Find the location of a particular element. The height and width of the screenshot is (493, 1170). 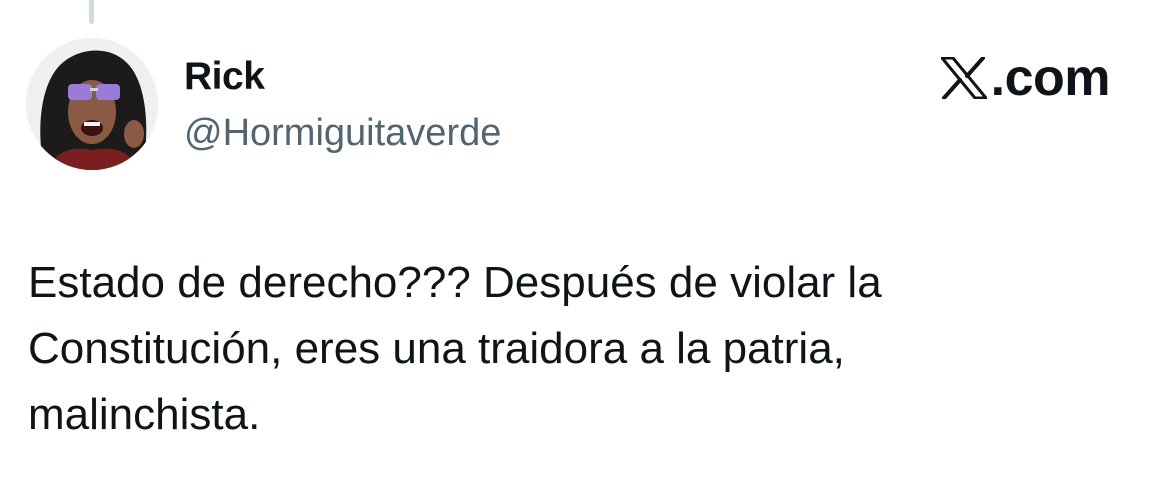

avatar-photo is located at coordinates (92, 104).